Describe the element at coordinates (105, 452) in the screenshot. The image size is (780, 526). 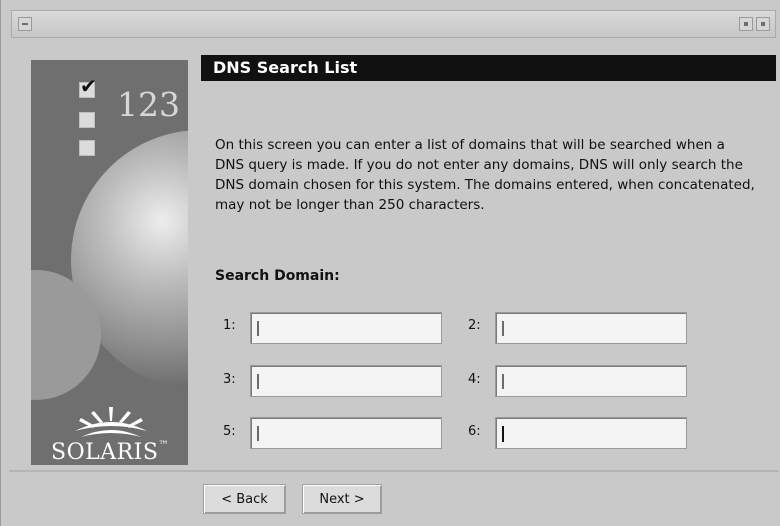
I see `logo-text: SOLARIS` at that location.